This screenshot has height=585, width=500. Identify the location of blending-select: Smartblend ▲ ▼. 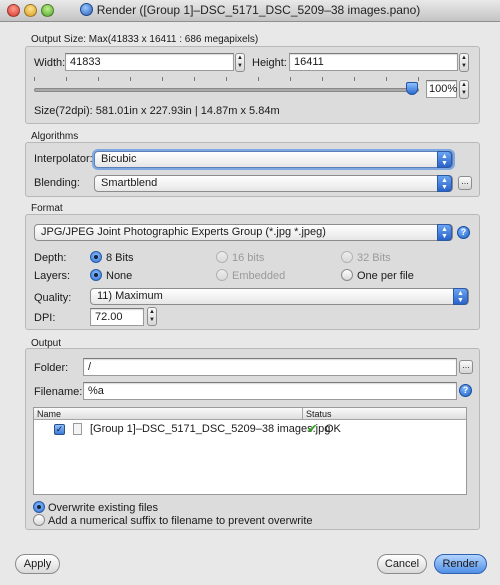
(273, 183).